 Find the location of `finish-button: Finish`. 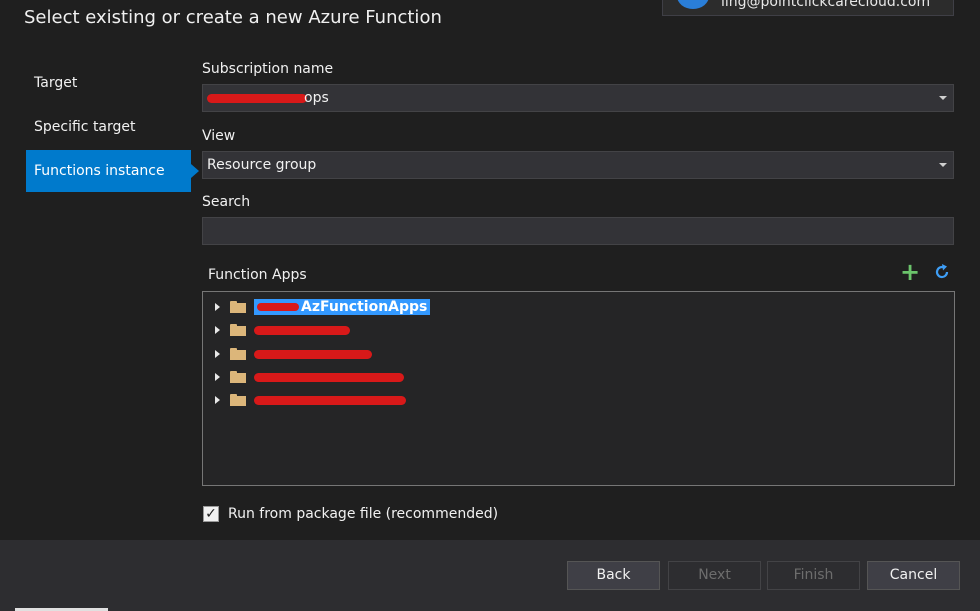

finish-button: Finish is located at coordinates (813, 575).